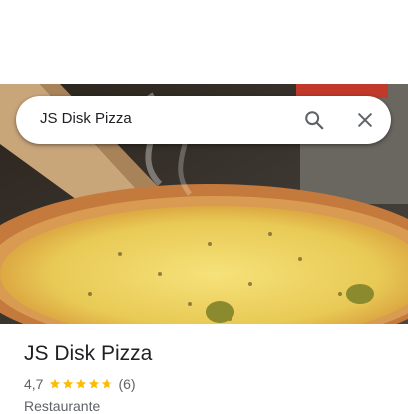 This screenshot has width=408, height=414. I want to click on search-icon, so click(314, 120).